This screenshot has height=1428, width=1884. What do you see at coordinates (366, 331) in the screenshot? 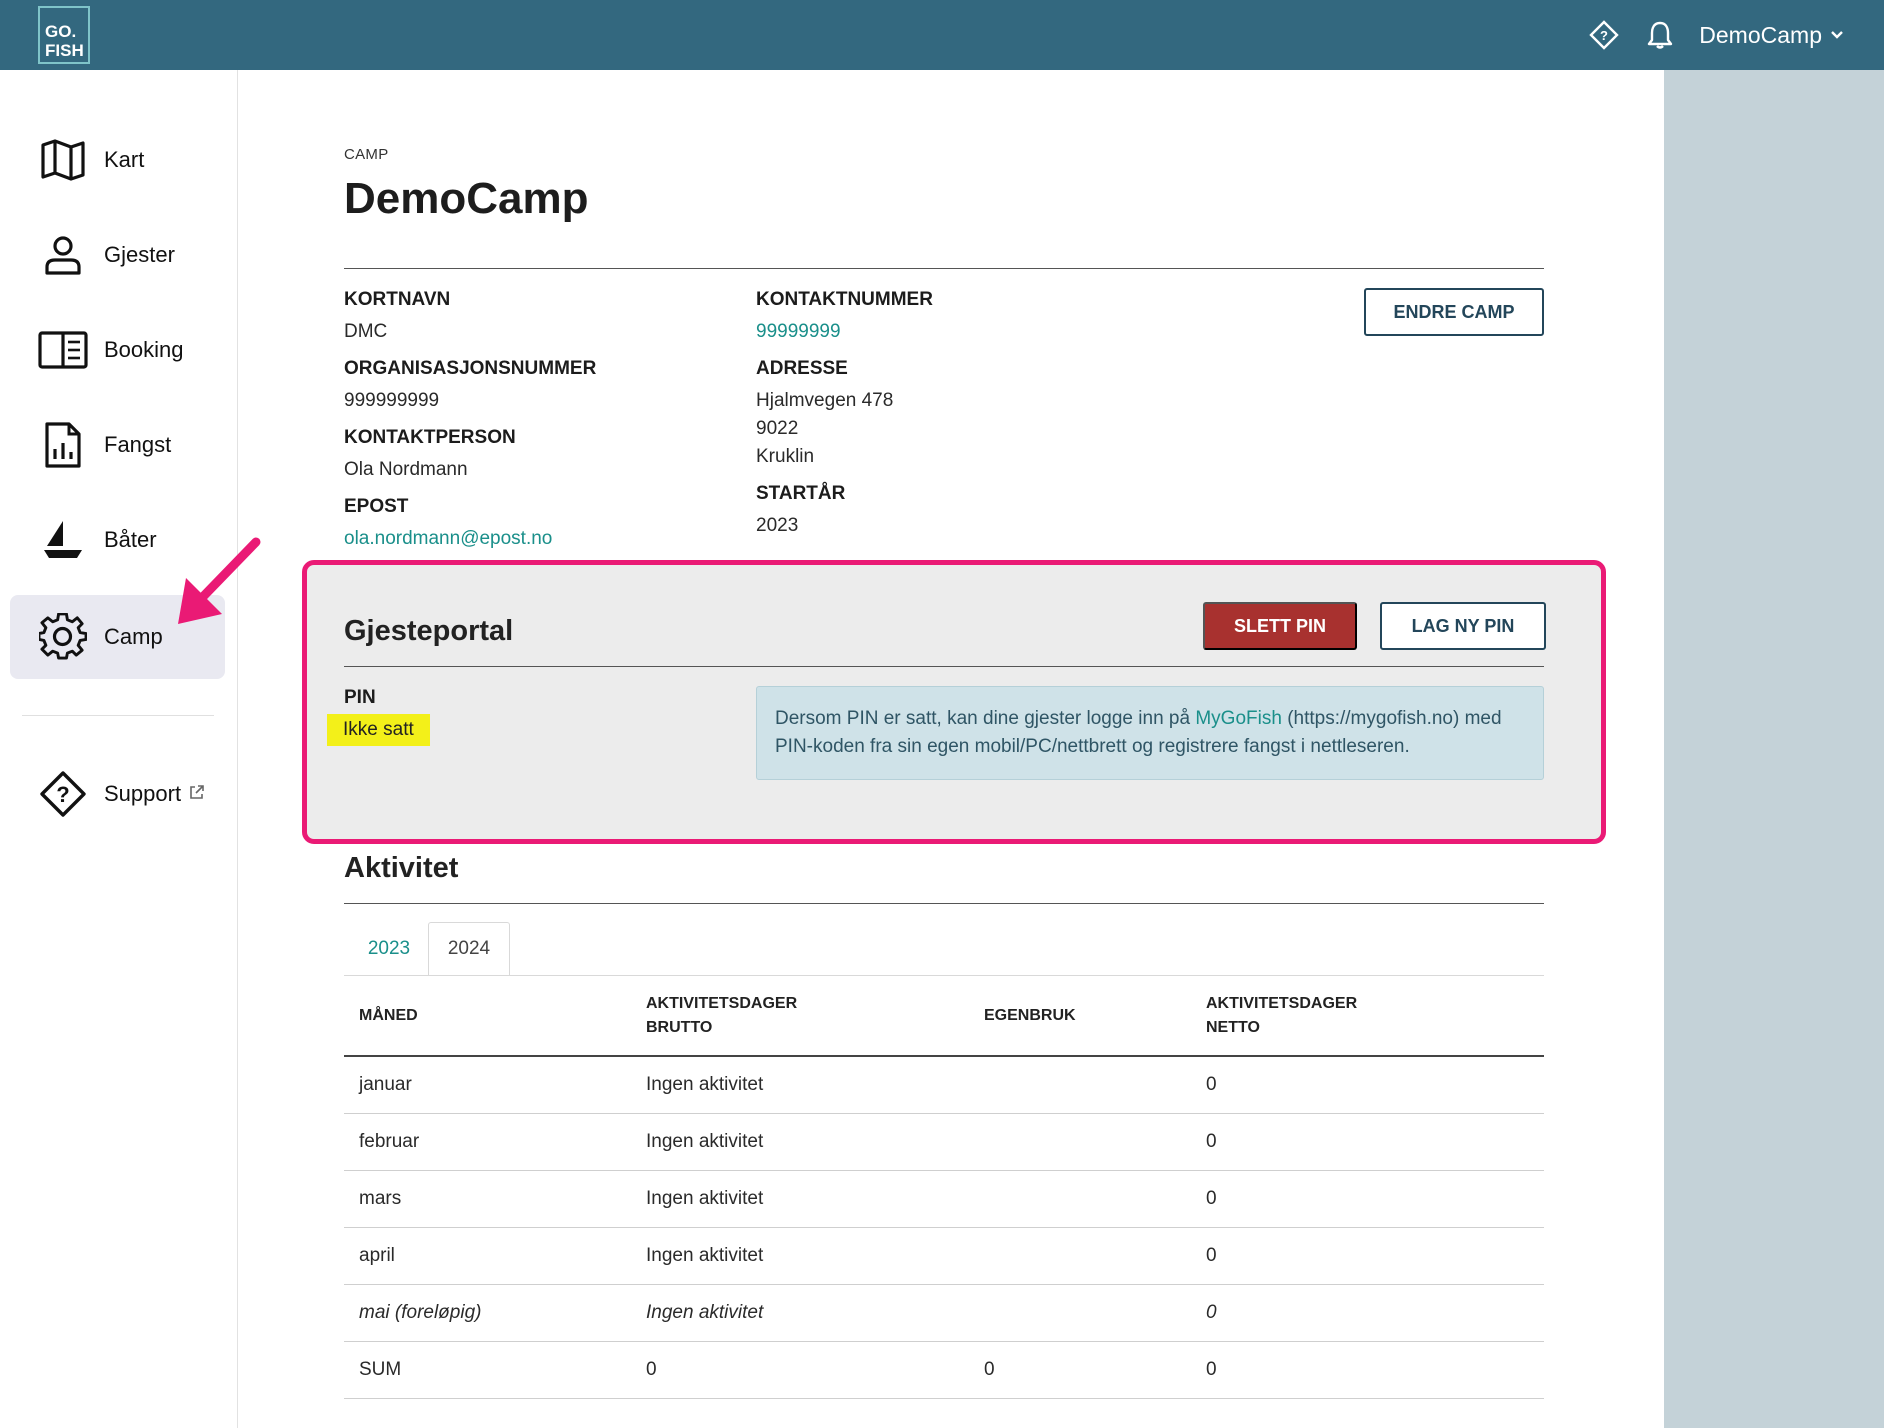
I see `kortnavn-value: DMC` at bounding box center [366, 331].